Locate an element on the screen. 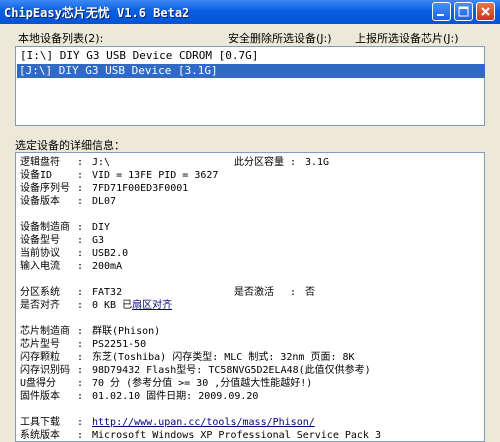  detail-value: 否 is located at coordinates (310, 292).